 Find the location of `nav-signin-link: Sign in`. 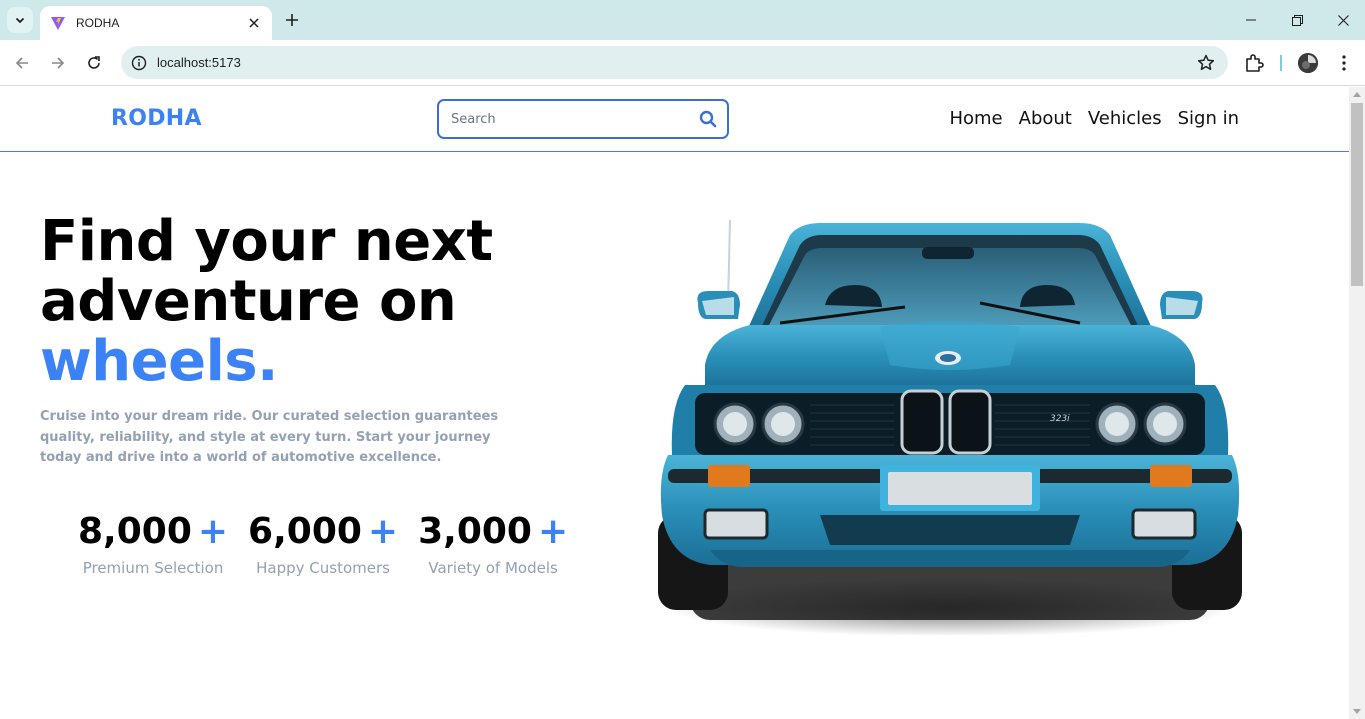

nav-signin-link: Sign in is located at coordinates (1208, 118).